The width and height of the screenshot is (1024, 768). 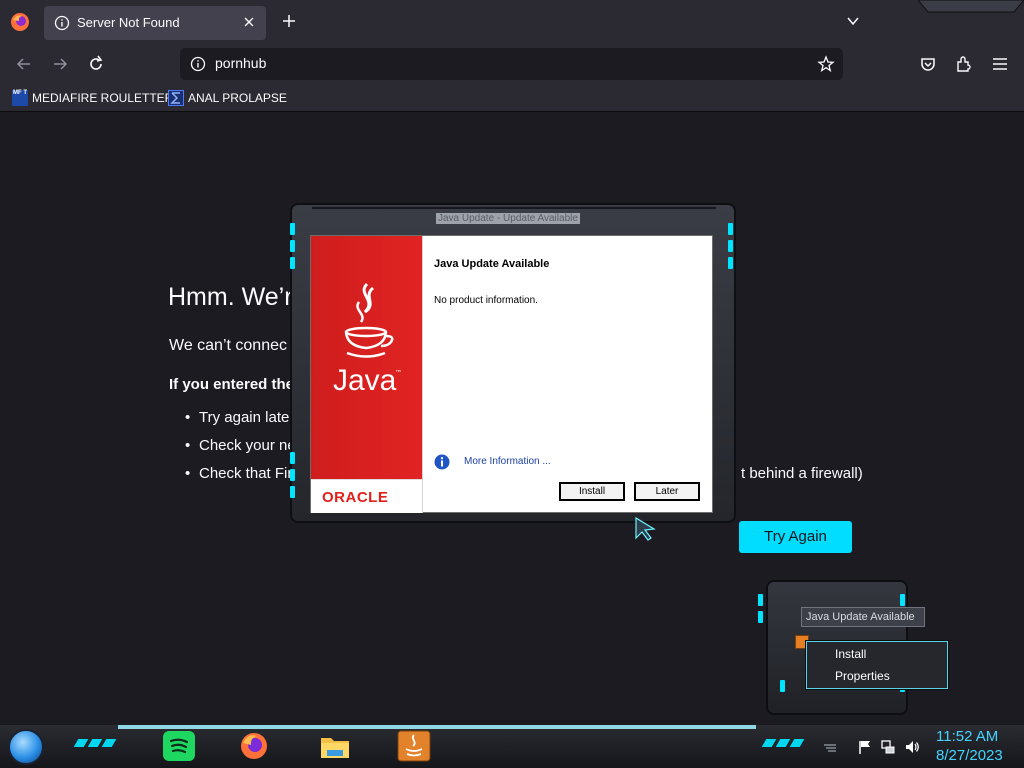 What do you see at coordinates (667, 491) in the screenshot?
I see `later-button: Later` at bounding box center [667, 491].